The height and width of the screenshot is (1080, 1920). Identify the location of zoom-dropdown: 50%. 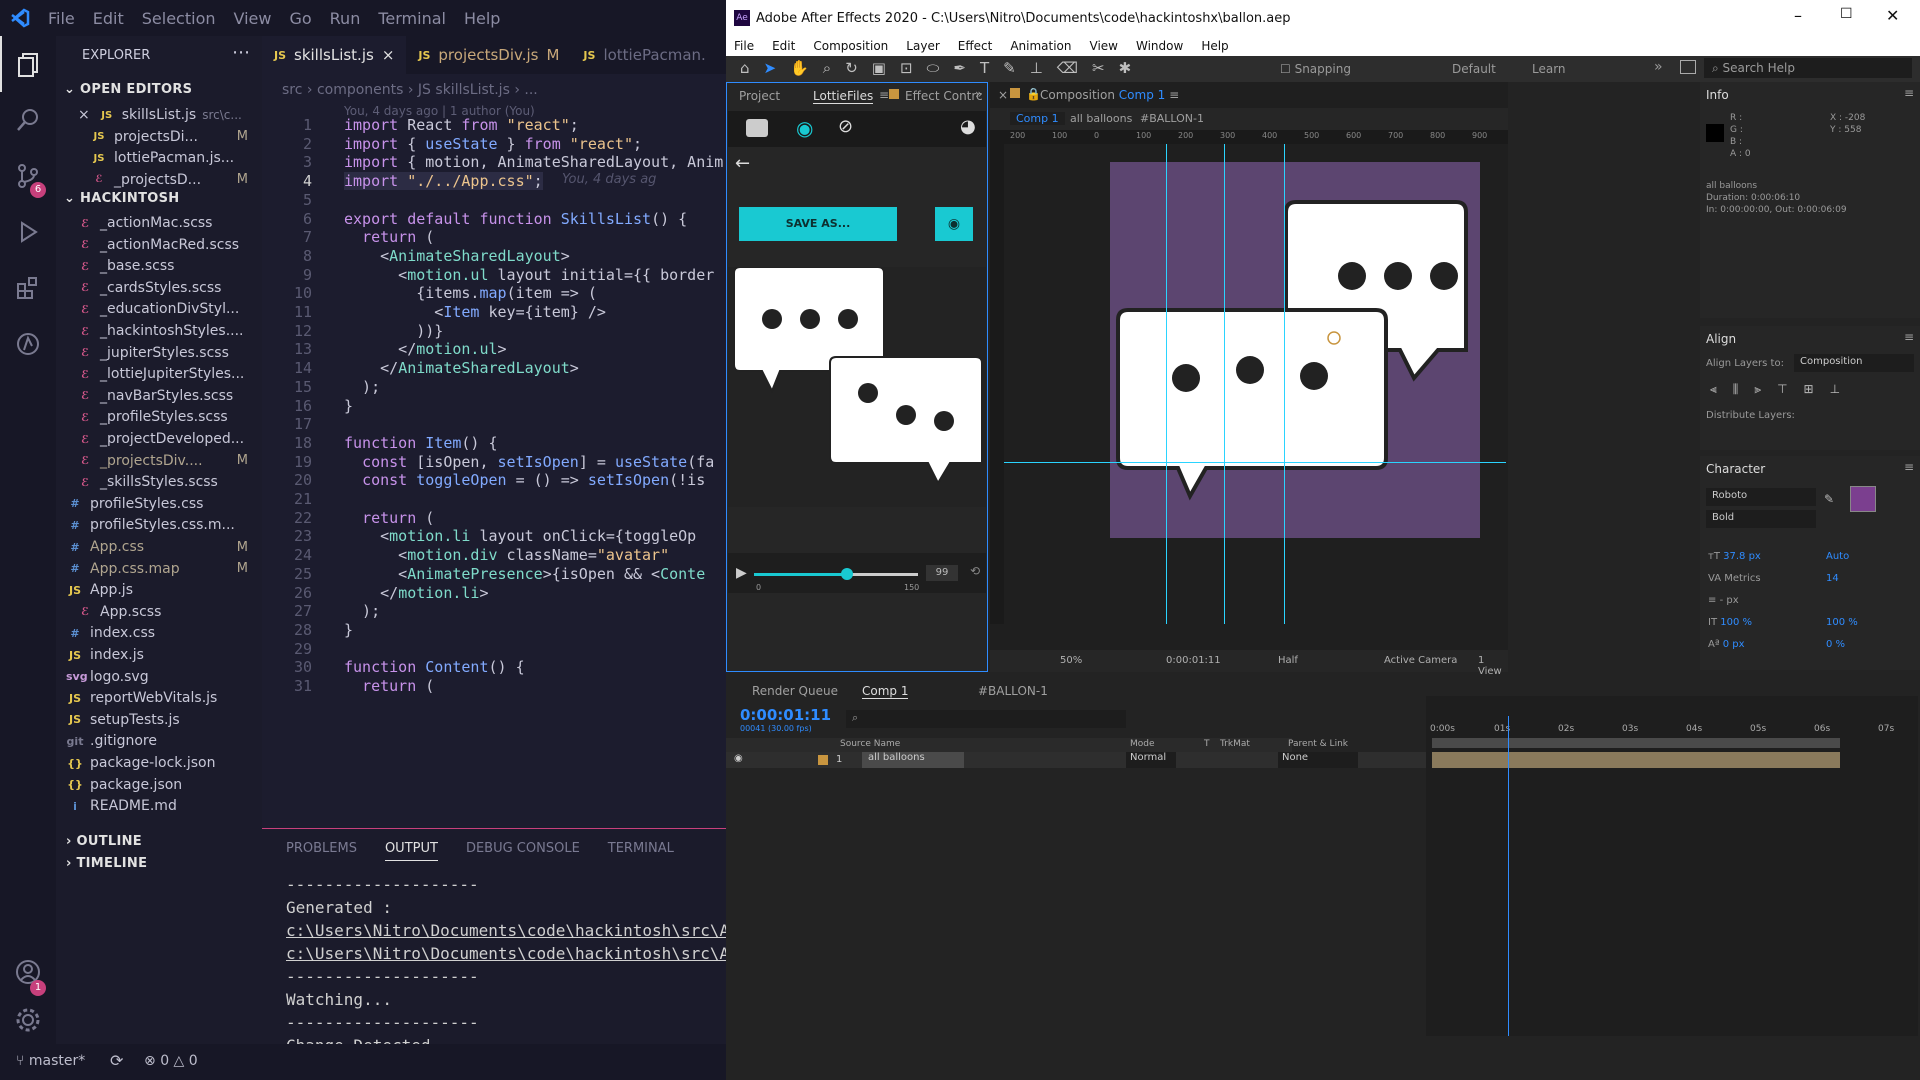
(1071, 660).